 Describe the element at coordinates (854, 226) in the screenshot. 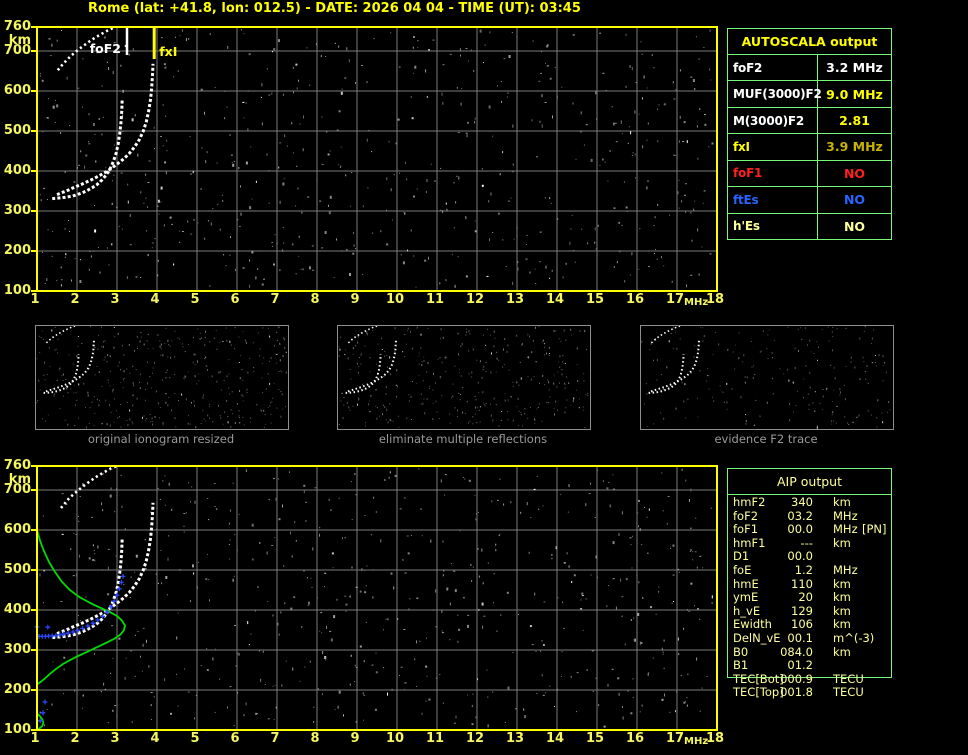

I see `autoscala-row-value: NO` at that location.